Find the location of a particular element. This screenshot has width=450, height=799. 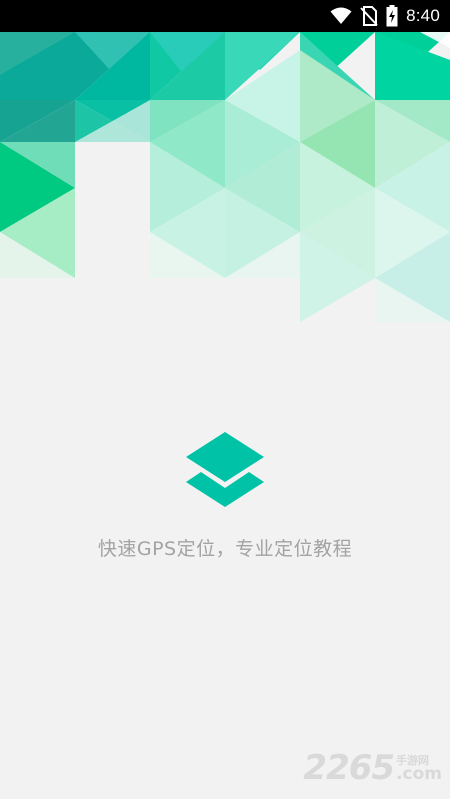

wifi-icon is located at coordinates (341, 16).